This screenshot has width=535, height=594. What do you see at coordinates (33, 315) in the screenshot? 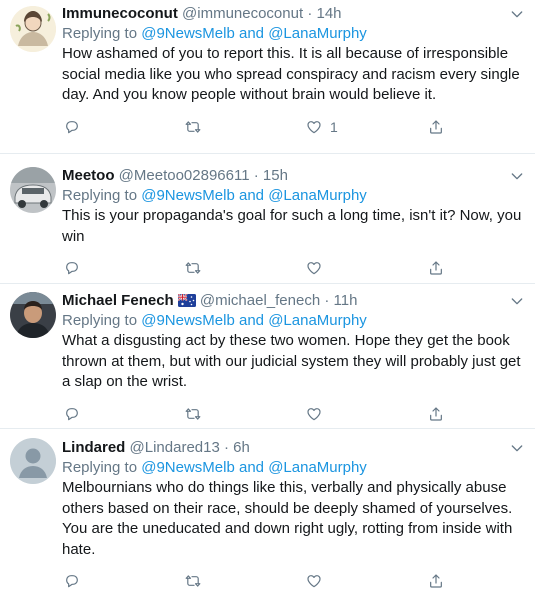
I see `person-photo-avatar` at bounding box center [33, 315].